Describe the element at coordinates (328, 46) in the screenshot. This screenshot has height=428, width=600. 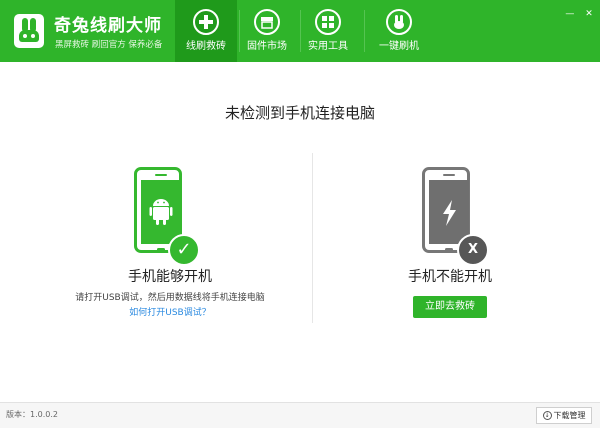
I see `tab-label: 实用工具` at that location.